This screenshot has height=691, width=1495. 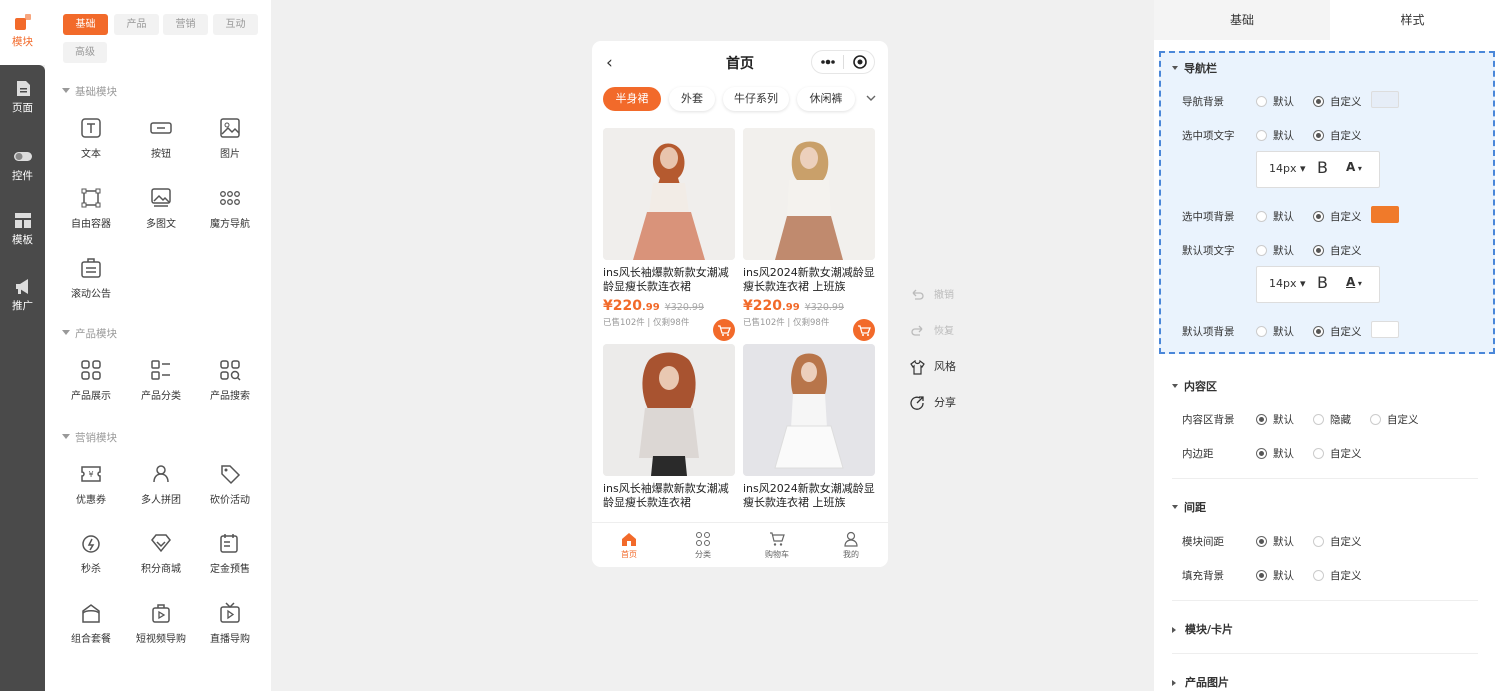 What do you see at coordinates (22, 97) in the screenshot?
I see `rail-item-page: 页面` at bounding box center [22, 97].